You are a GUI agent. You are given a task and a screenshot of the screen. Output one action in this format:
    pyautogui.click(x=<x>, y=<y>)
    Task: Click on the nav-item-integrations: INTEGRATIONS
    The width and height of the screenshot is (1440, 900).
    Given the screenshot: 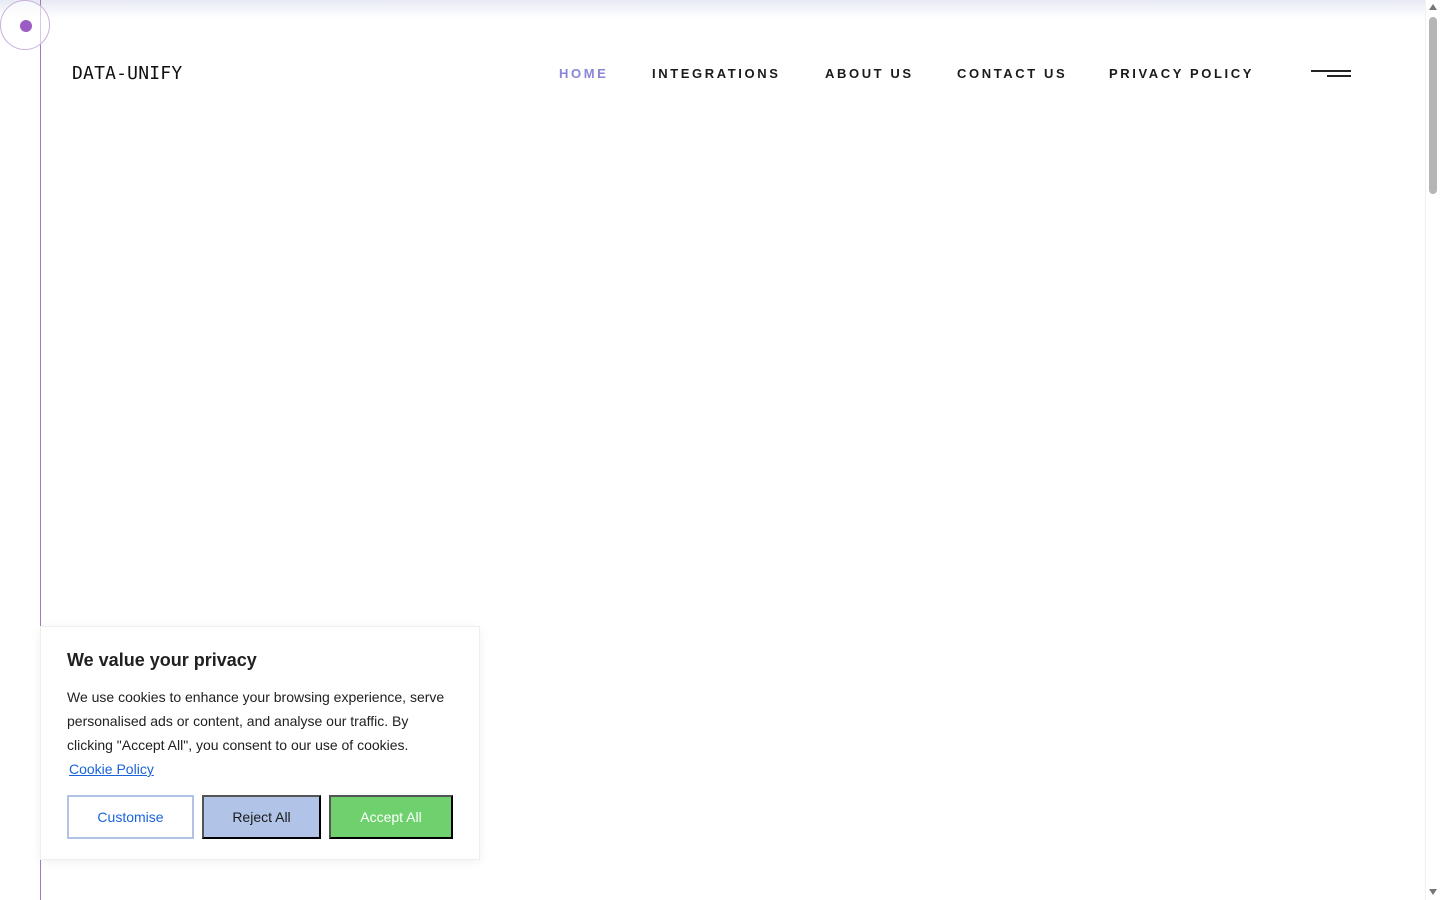 What is the action you would take?
    pyautogui.click(x=716, y=73)
    